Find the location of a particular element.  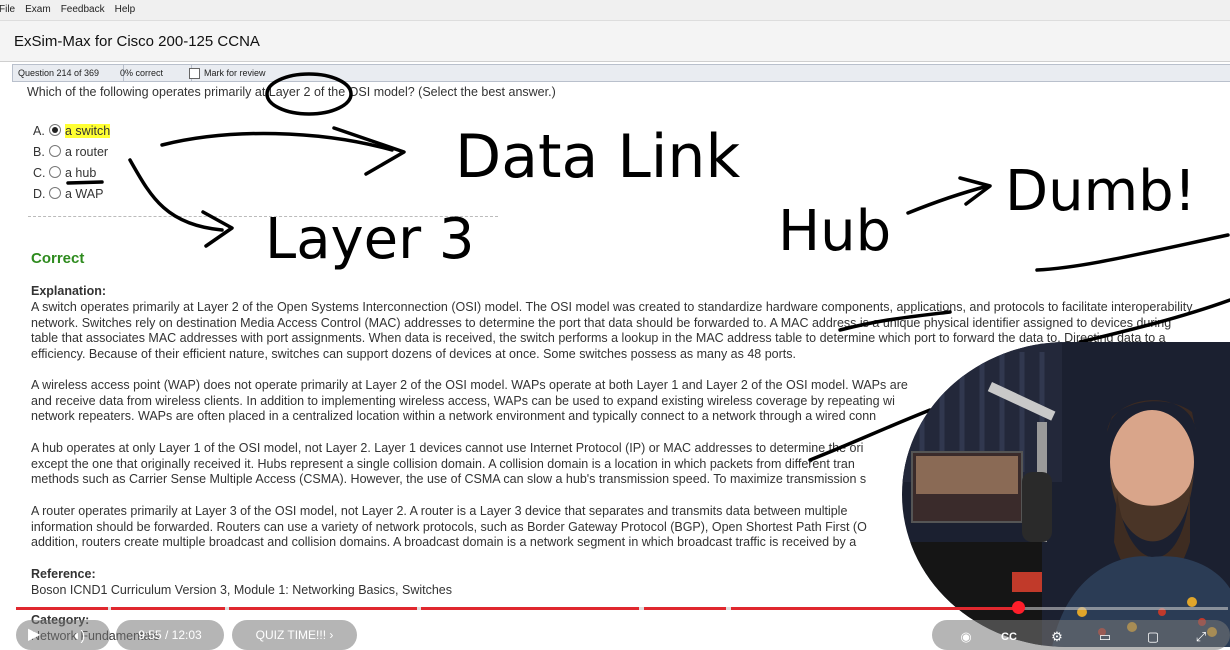

option-letter: A. is located at coordinates (39, 131).